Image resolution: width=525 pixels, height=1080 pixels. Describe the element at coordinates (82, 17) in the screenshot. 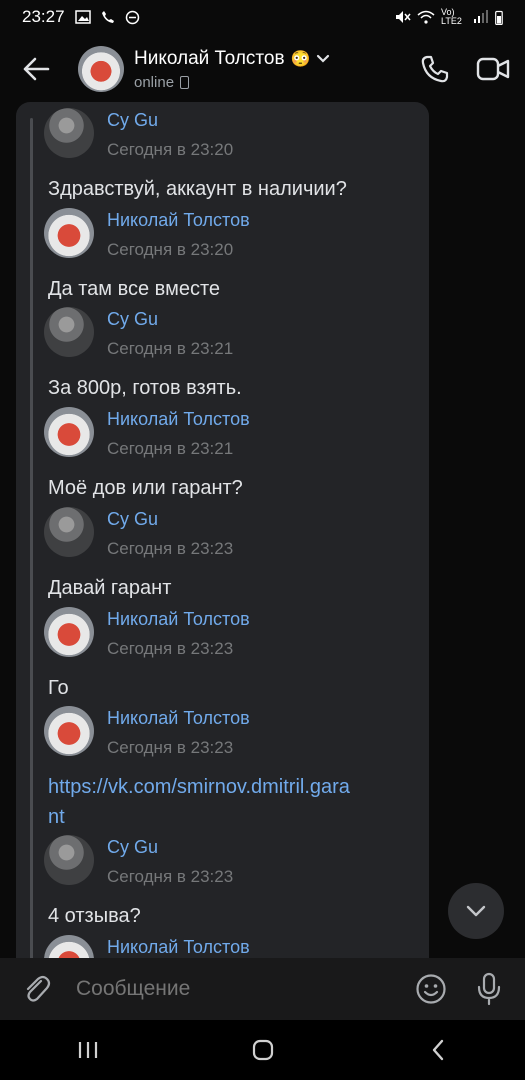

I see `gallery-icon` at that location.